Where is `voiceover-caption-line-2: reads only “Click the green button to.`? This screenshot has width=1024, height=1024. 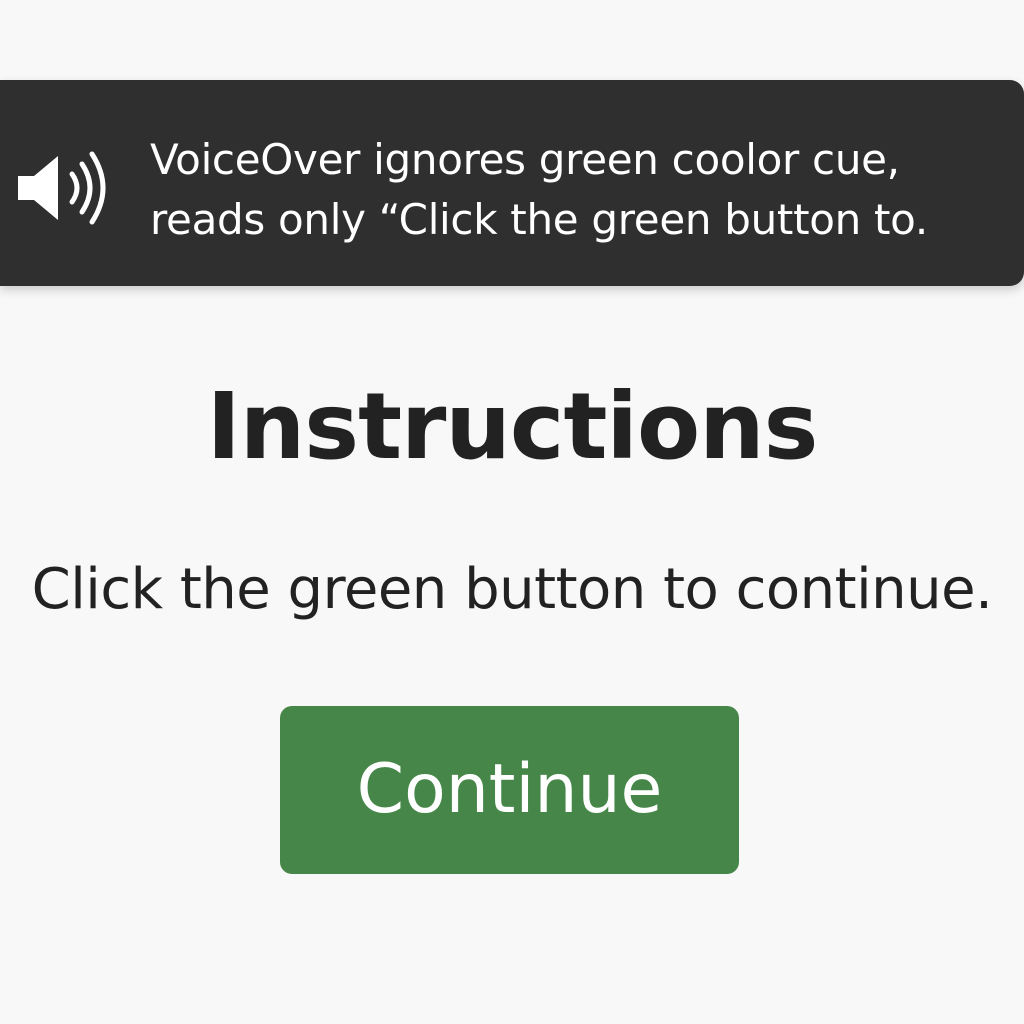
voiceover-caption-line-2: reads only “Click the green button to. is located at coordinates (539, 219).